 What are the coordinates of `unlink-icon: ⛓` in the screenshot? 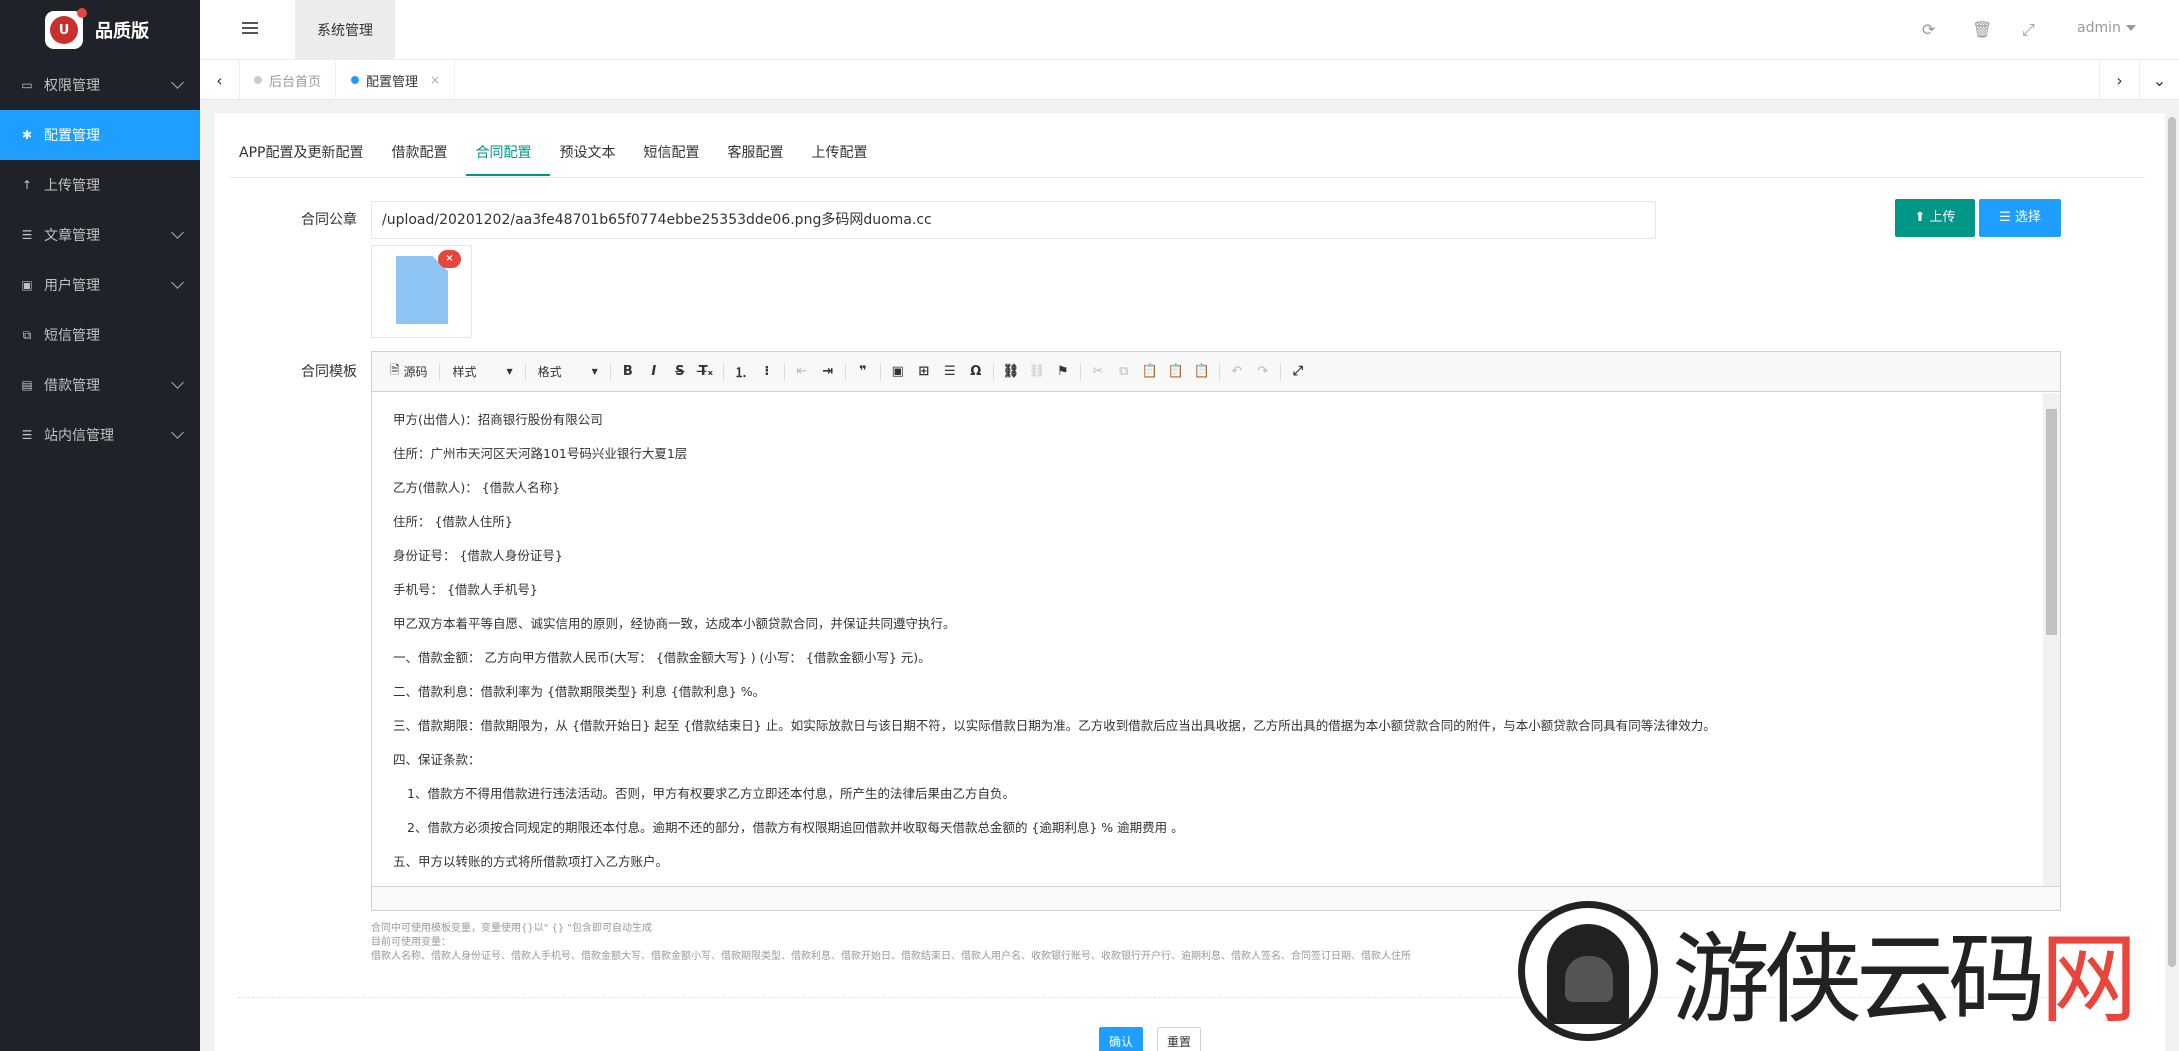 It's located at (1037, 372).